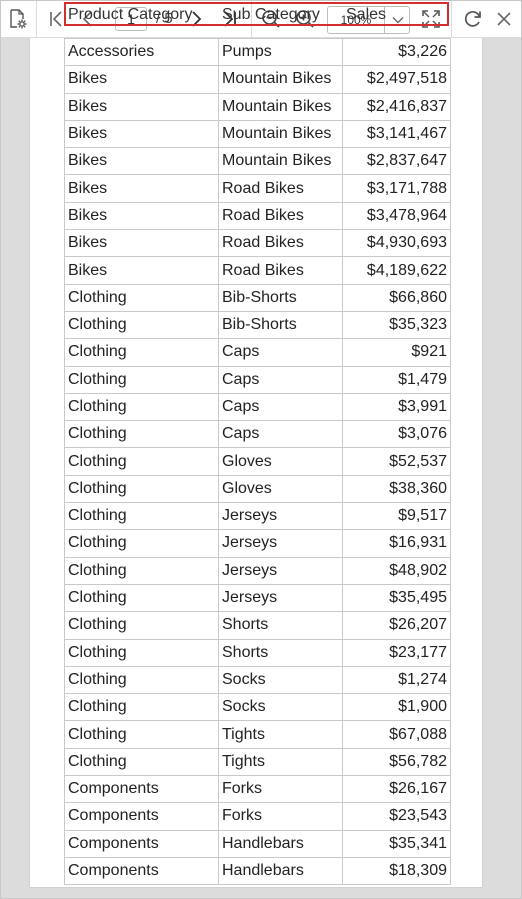  Describe the element at coordinates (36, 19) in the screenshot. I see `toolbar-separator` at that location.